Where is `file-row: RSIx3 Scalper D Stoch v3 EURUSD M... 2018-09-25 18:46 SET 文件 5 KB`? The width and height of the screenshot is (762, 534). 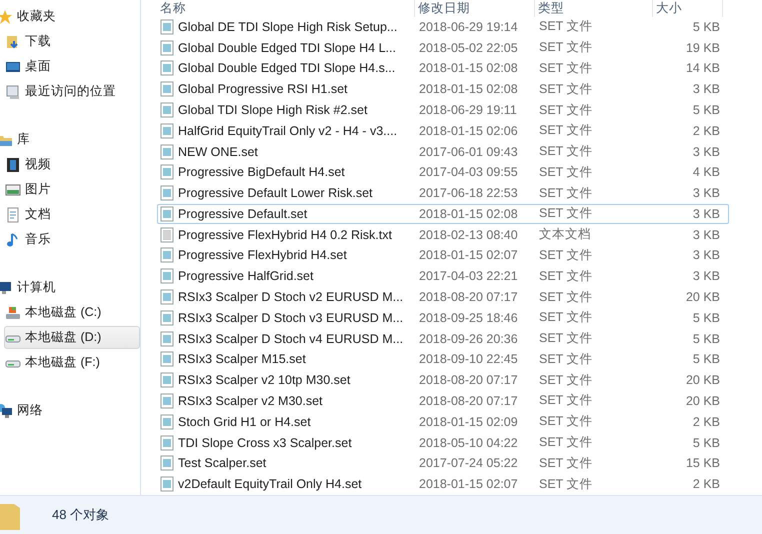 file-row: RSIx3 Scalper D Stoch v3 EURUSD M... 2018-09-25 18:46 SET 文件 5 KB is located at coordinates (443, 318).